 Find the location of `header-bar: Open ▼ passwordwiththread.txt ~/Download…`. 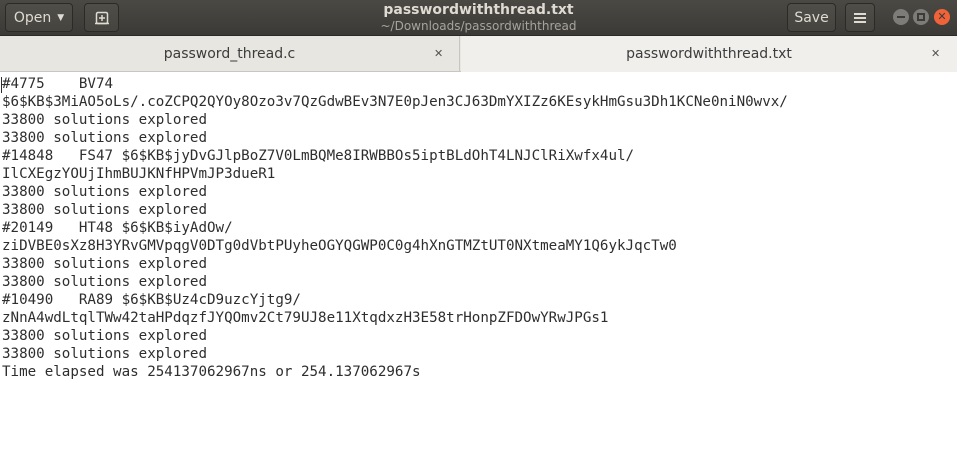

header-bar: Open ▼ passwordwiththread.txt ~/Download… is located at coordinates (478, 18).